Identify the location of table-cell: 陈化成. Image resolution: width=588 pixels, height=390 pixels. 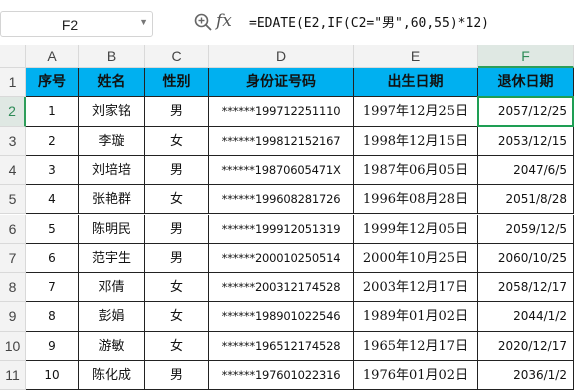
(112, 375).